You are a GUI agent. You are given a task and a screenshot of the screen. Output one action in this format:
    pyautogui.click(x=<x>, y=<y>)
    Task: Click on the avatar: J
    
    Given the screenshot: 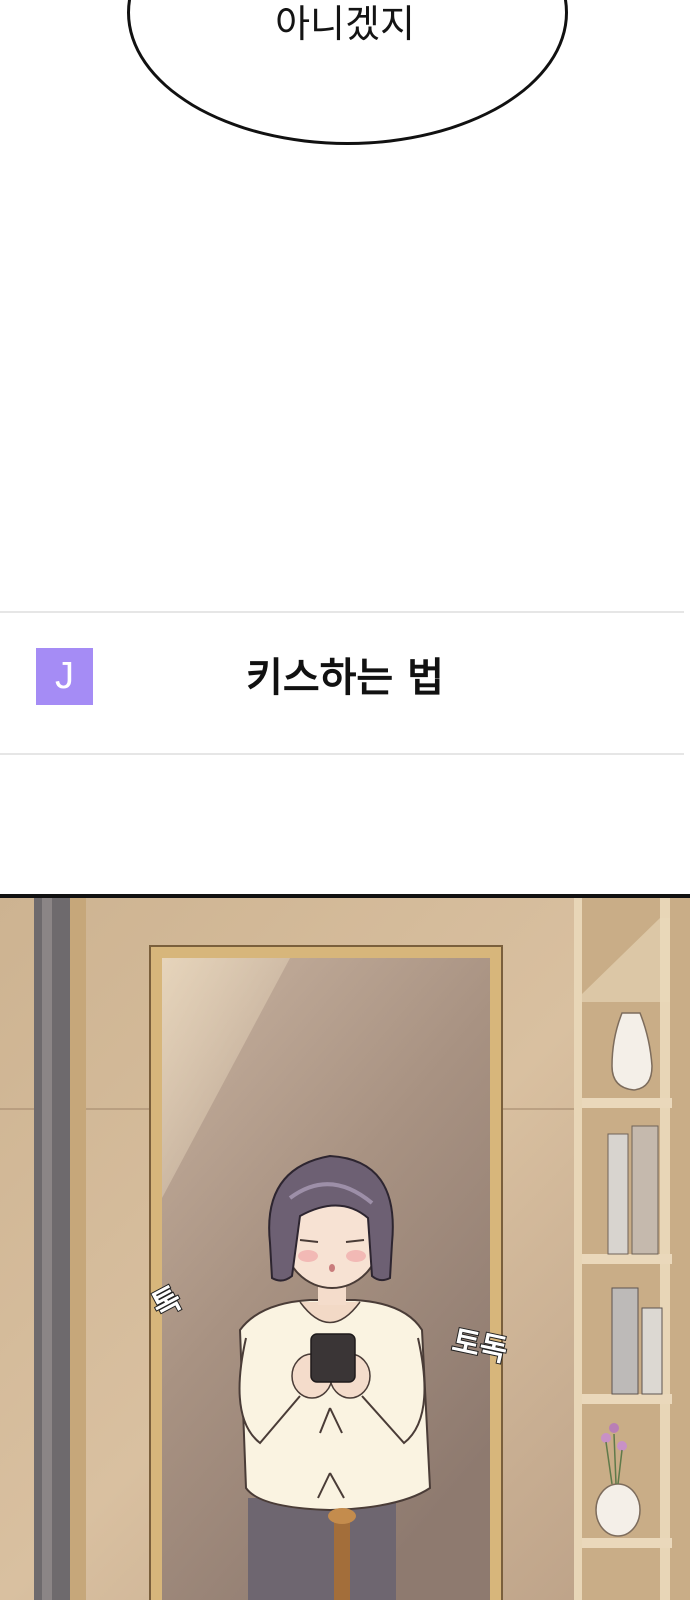 What is the action you would take?
    pyautogui.click(x=64, y=676)
    